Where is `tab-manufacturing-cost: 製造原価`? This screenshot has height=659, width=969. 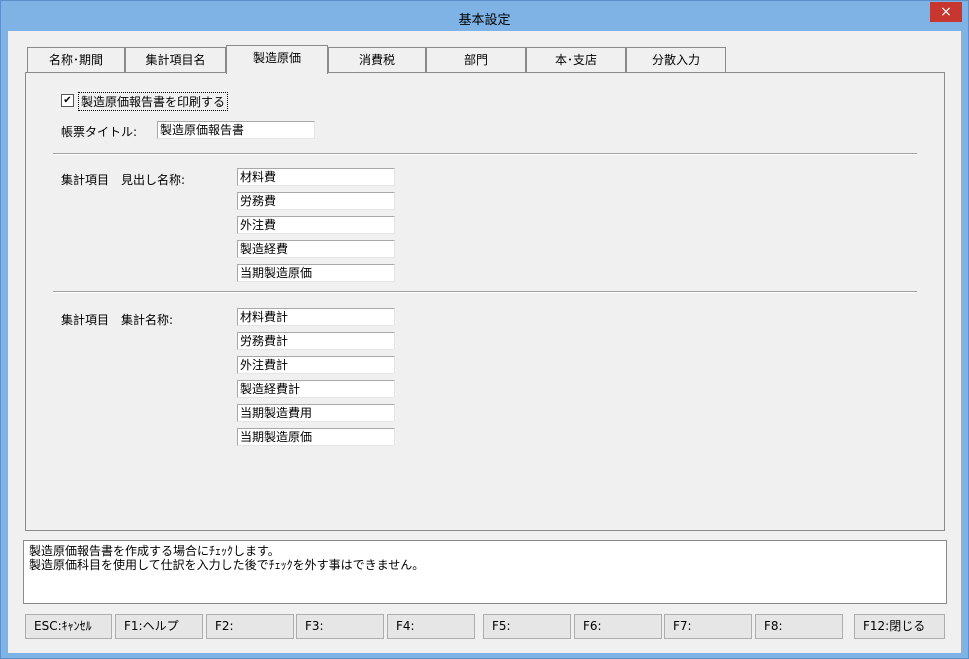
tab-manufacturing-cost: 製造原価 is located at coordinates (277, 59).